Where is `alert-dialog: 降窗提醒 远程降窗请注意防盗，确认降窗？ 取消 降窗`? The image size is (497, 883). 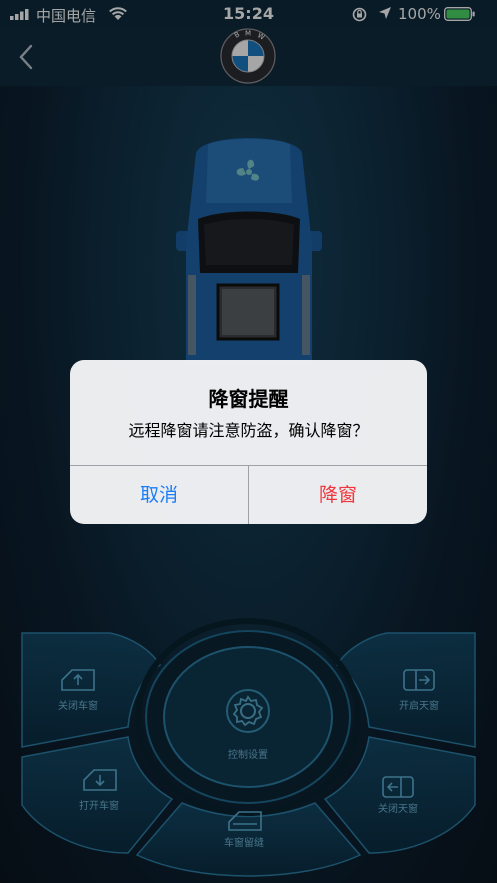 alert-dialog: 降窗提醒 远程降窗请注意防盗，确认降窗？ 取消 降窗 is located at coordinates (248, 442).